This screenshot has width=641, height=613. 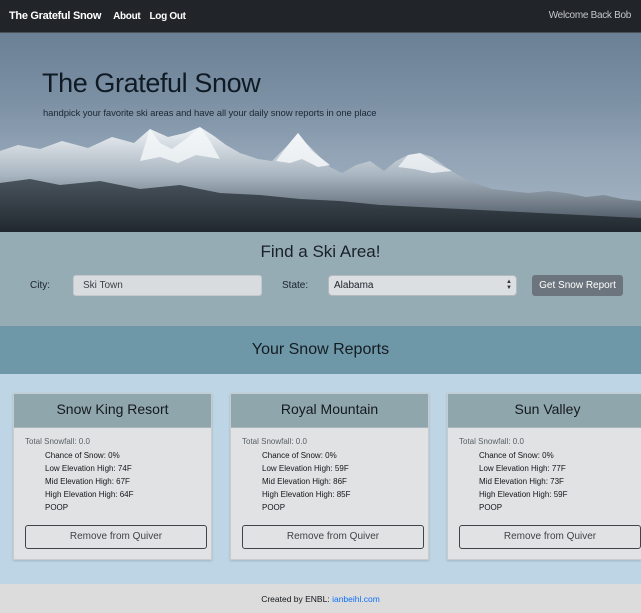 I want to click on select-arrows-icon: ▲ ▼, so click(x=509, y=285).